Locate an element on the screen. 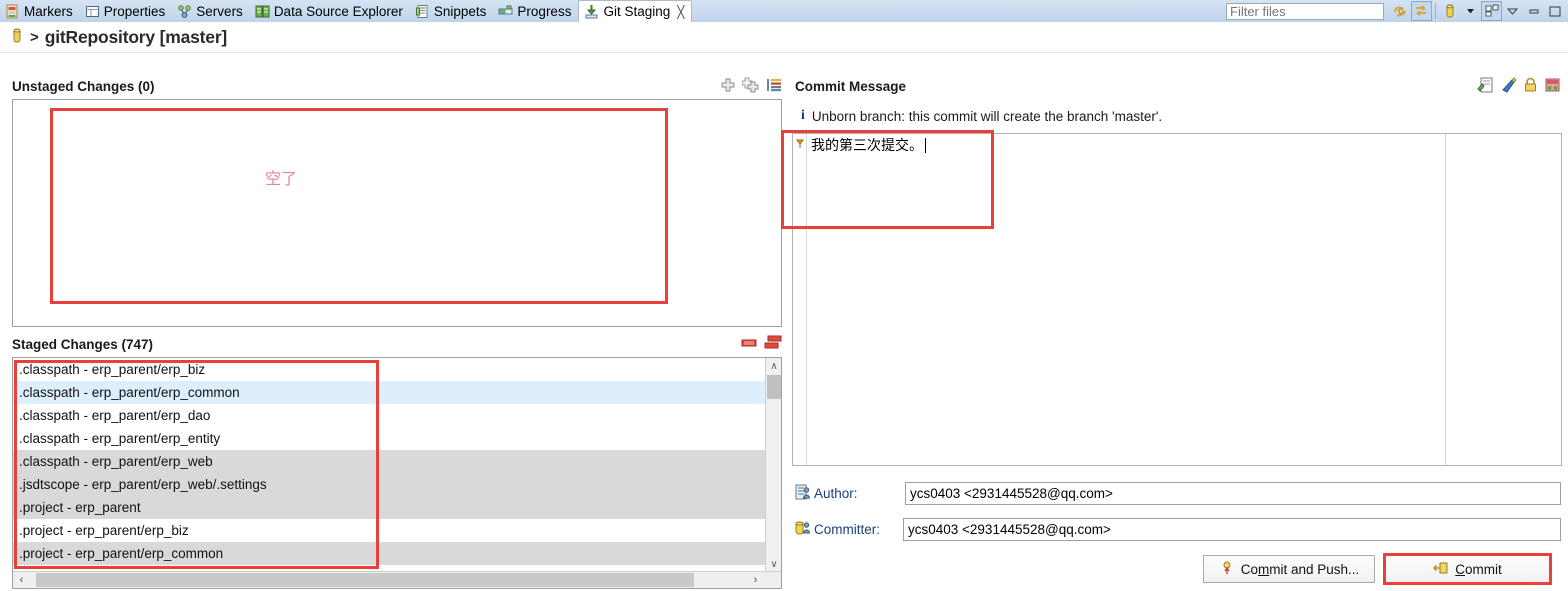 The height and width of the screenshot is (591, 1568). filter-files-input is located at coordinates (1305, 11).